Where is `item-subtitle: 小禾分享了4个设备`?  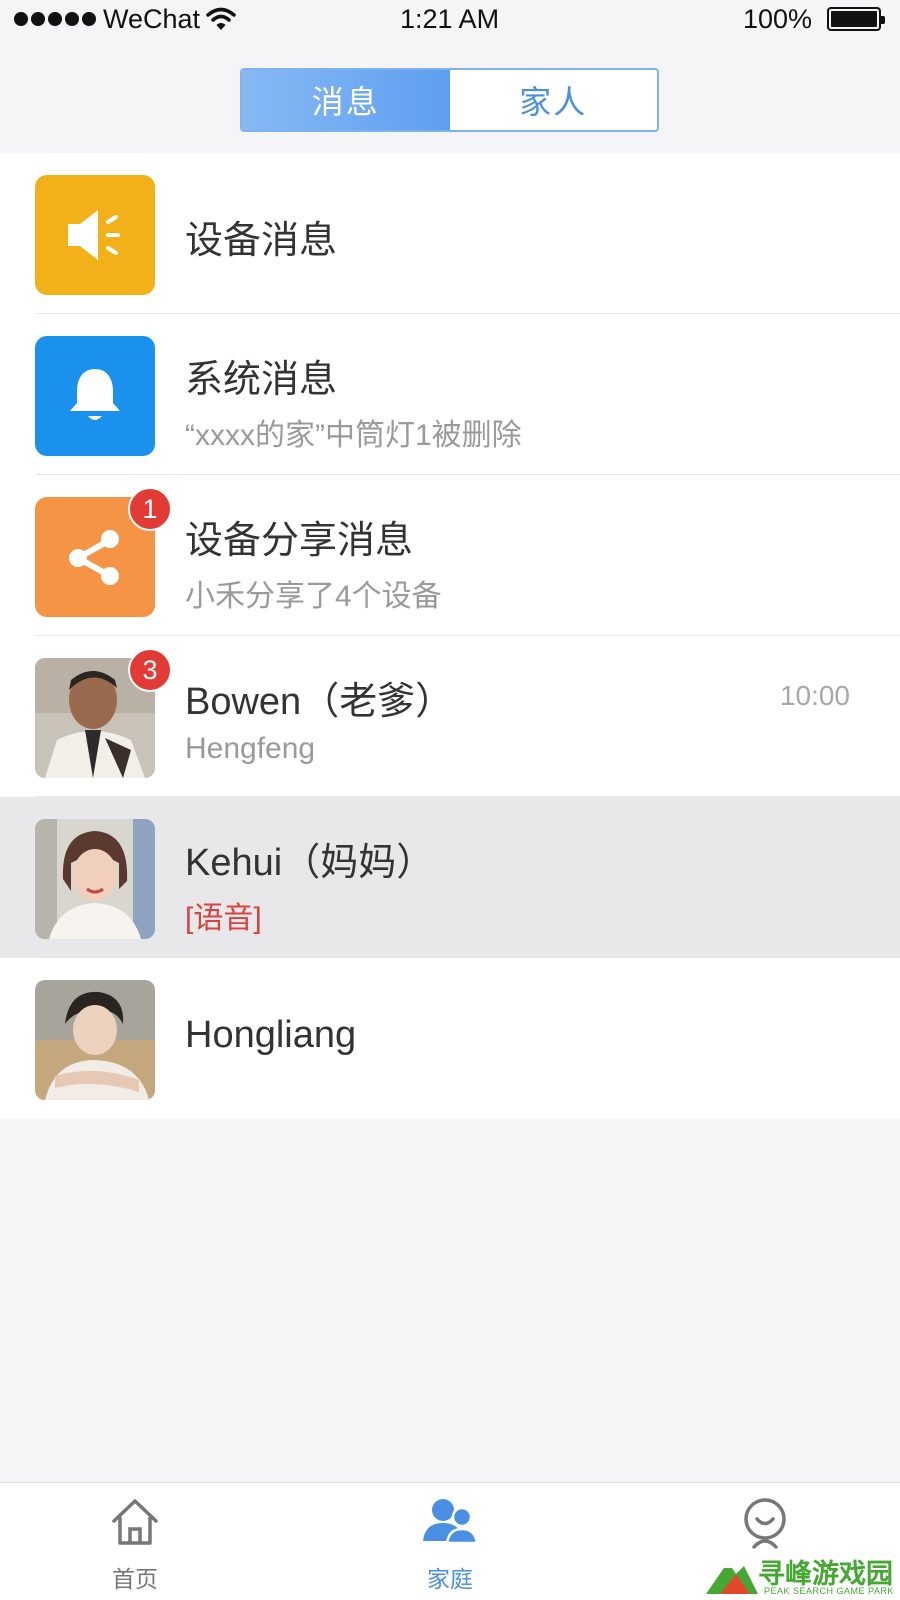
item-subtitle: 小禾分享了4个设备 is located at coordinates (313, 596).